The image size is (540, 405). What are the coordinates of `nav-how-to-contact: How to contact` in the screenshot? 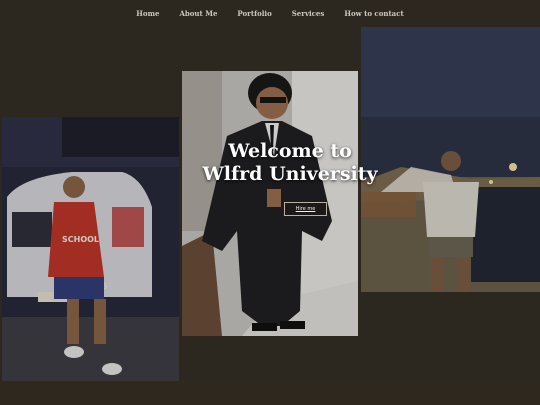 It's located at (373, 13).